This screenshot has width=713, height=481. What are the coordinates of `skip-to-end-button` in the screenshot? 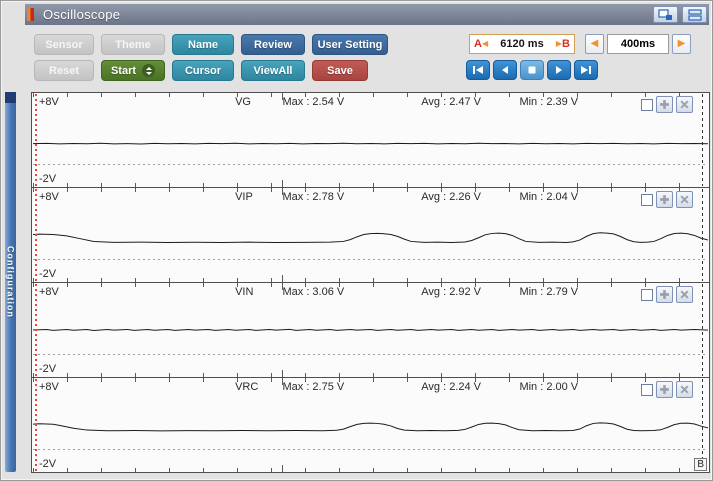 It's located at (586, 70).